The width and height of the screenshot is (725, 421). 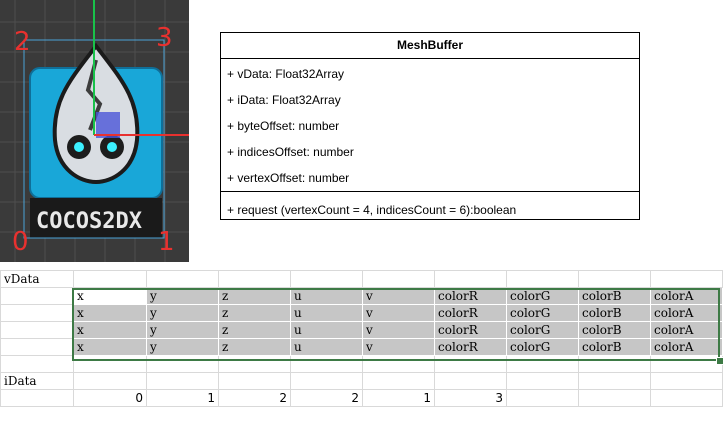 I want to click on corner-label-1: 1, so click(x=166, y=242).